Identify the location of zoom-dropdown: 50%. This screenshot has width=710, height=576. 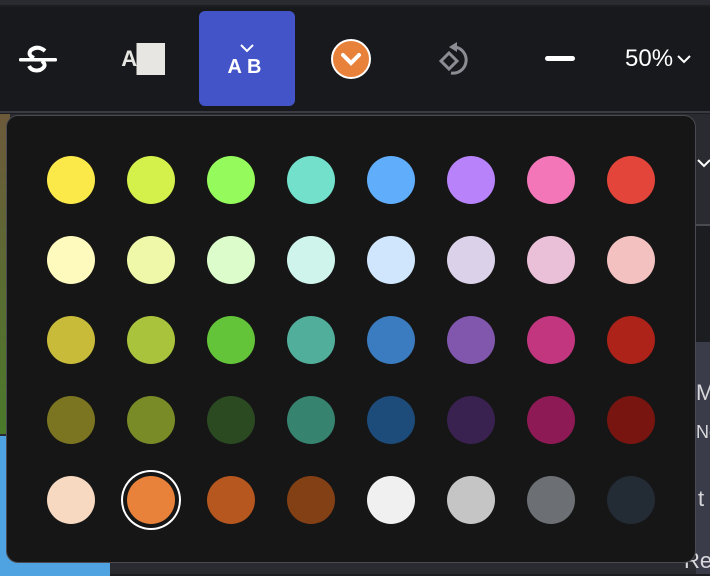
(667, 58).